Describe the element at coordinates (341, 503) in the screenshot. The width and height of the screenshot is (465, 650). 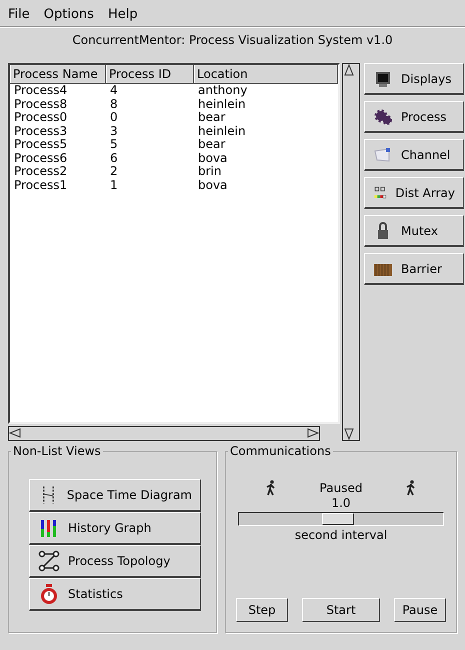
I see `interval-value: 1.0` at that location.